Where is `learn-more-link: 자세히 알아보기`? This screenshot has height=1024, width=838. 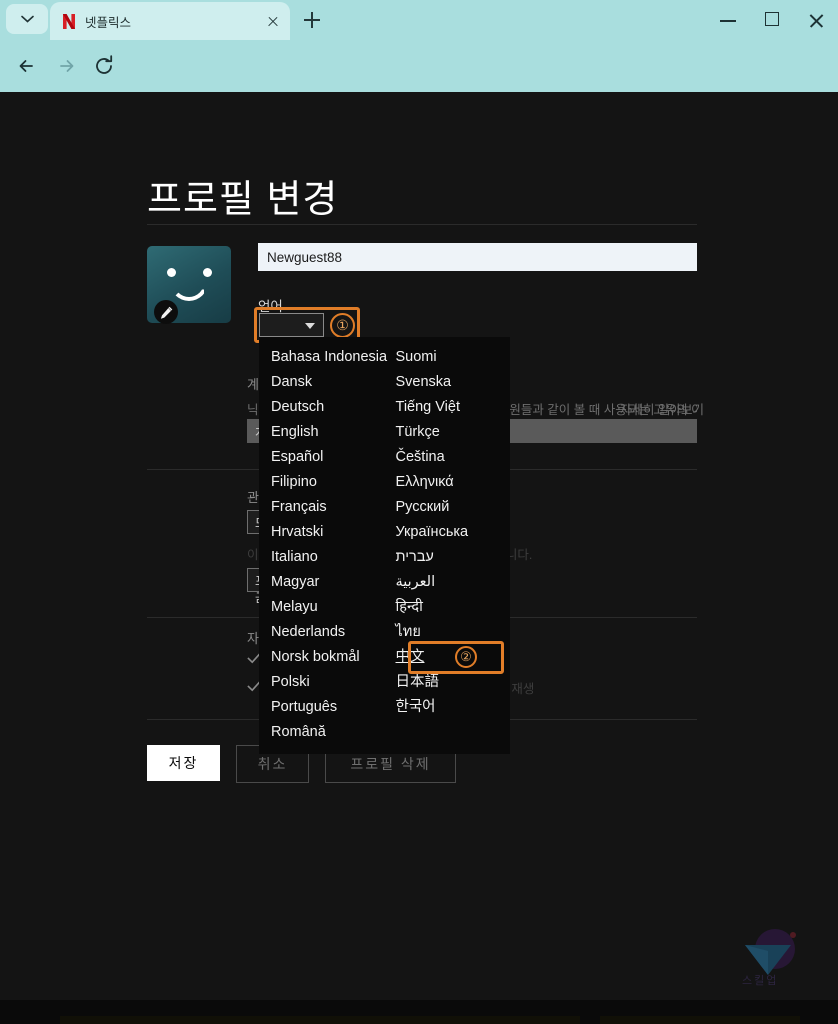 learn-more-link: 자세히 알아보기 is located at coordinates (662, 408).